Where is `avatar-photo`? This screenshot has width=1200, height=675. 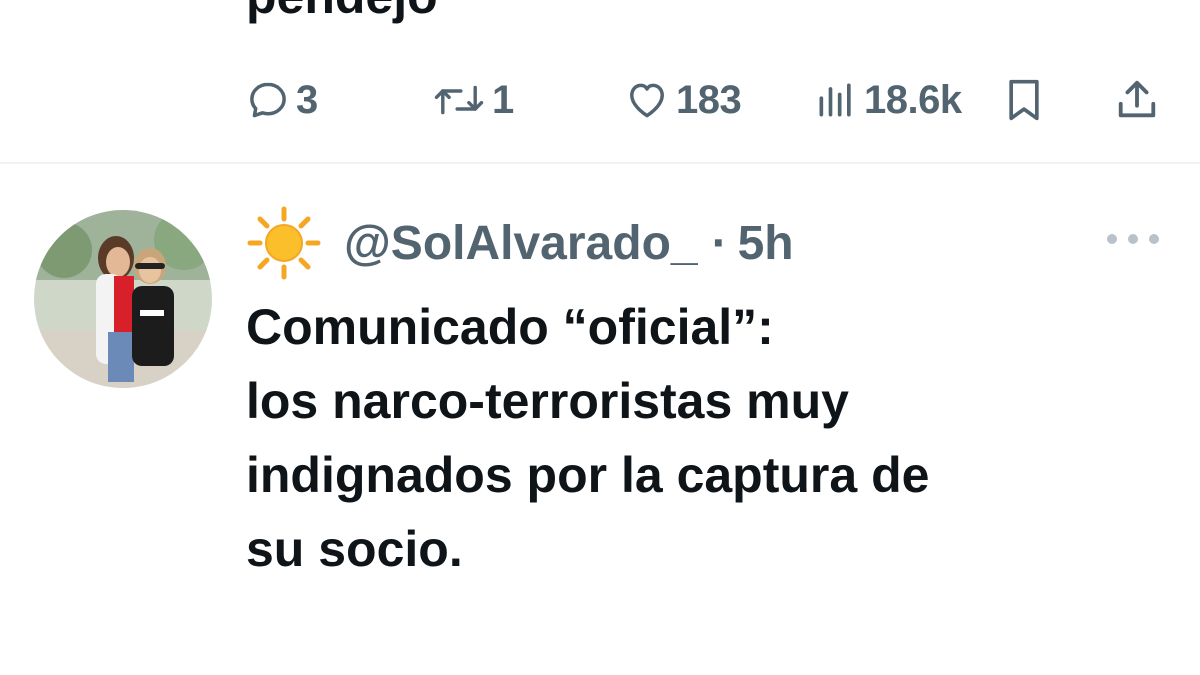 avatar-photo is located at coordinates (123, 299).